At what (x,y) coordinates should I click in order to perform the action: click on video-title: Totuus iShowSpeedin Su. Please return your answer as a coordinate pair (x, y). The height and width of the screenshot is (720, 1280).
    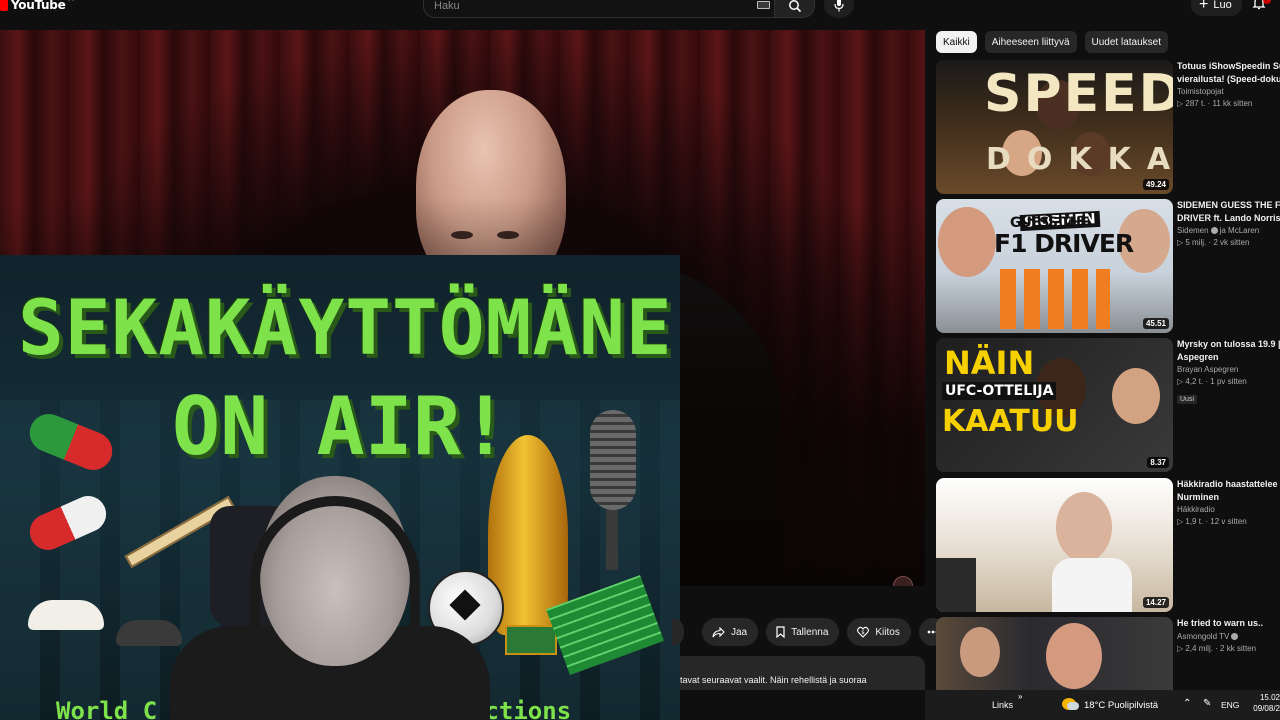
    Looking at the image, I should click on (1228, 66).